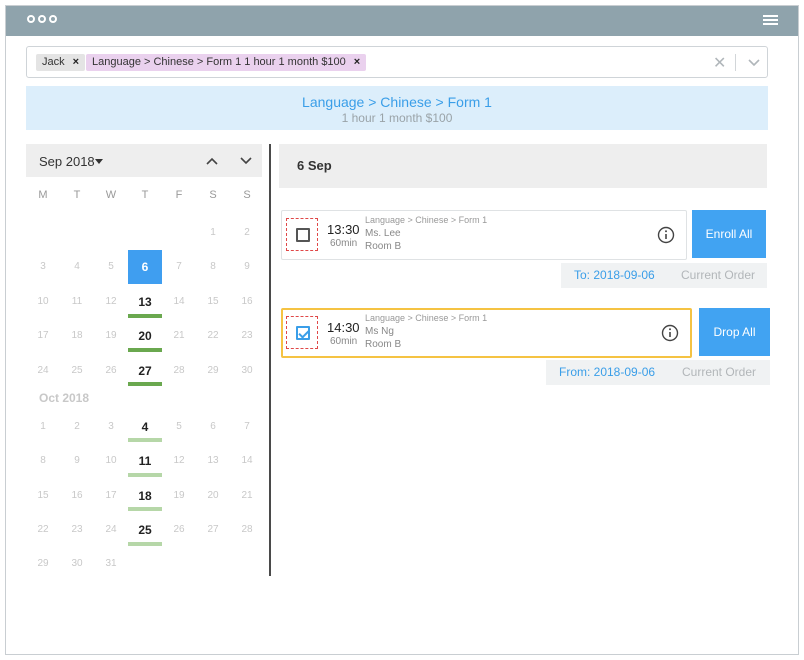  I want to click on calendar-day: 31, so click(111, 564).